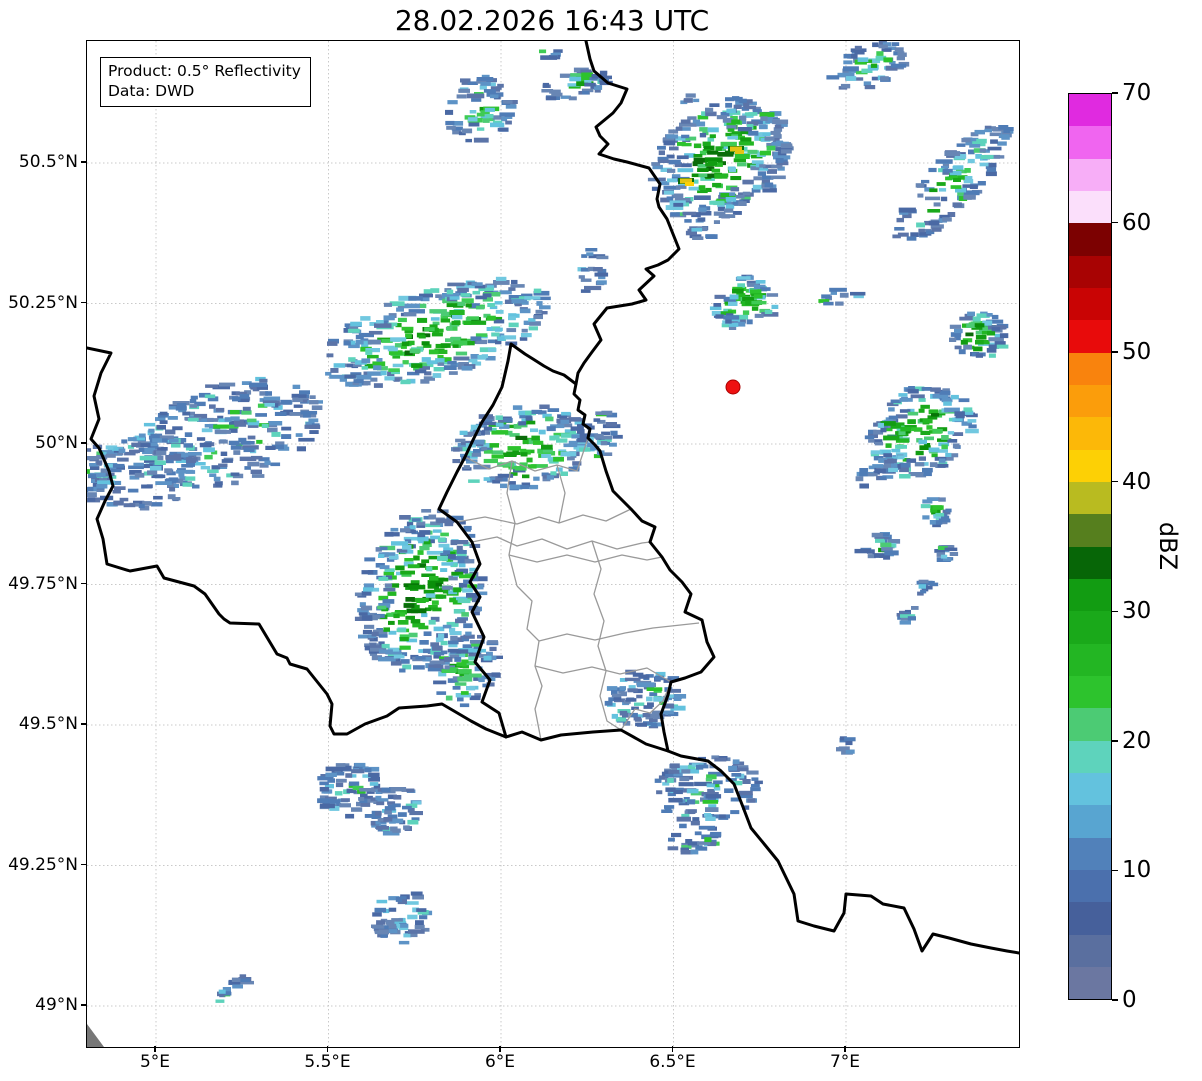  I want to click on echo-cluster-west-band-b, so click(228, 432).